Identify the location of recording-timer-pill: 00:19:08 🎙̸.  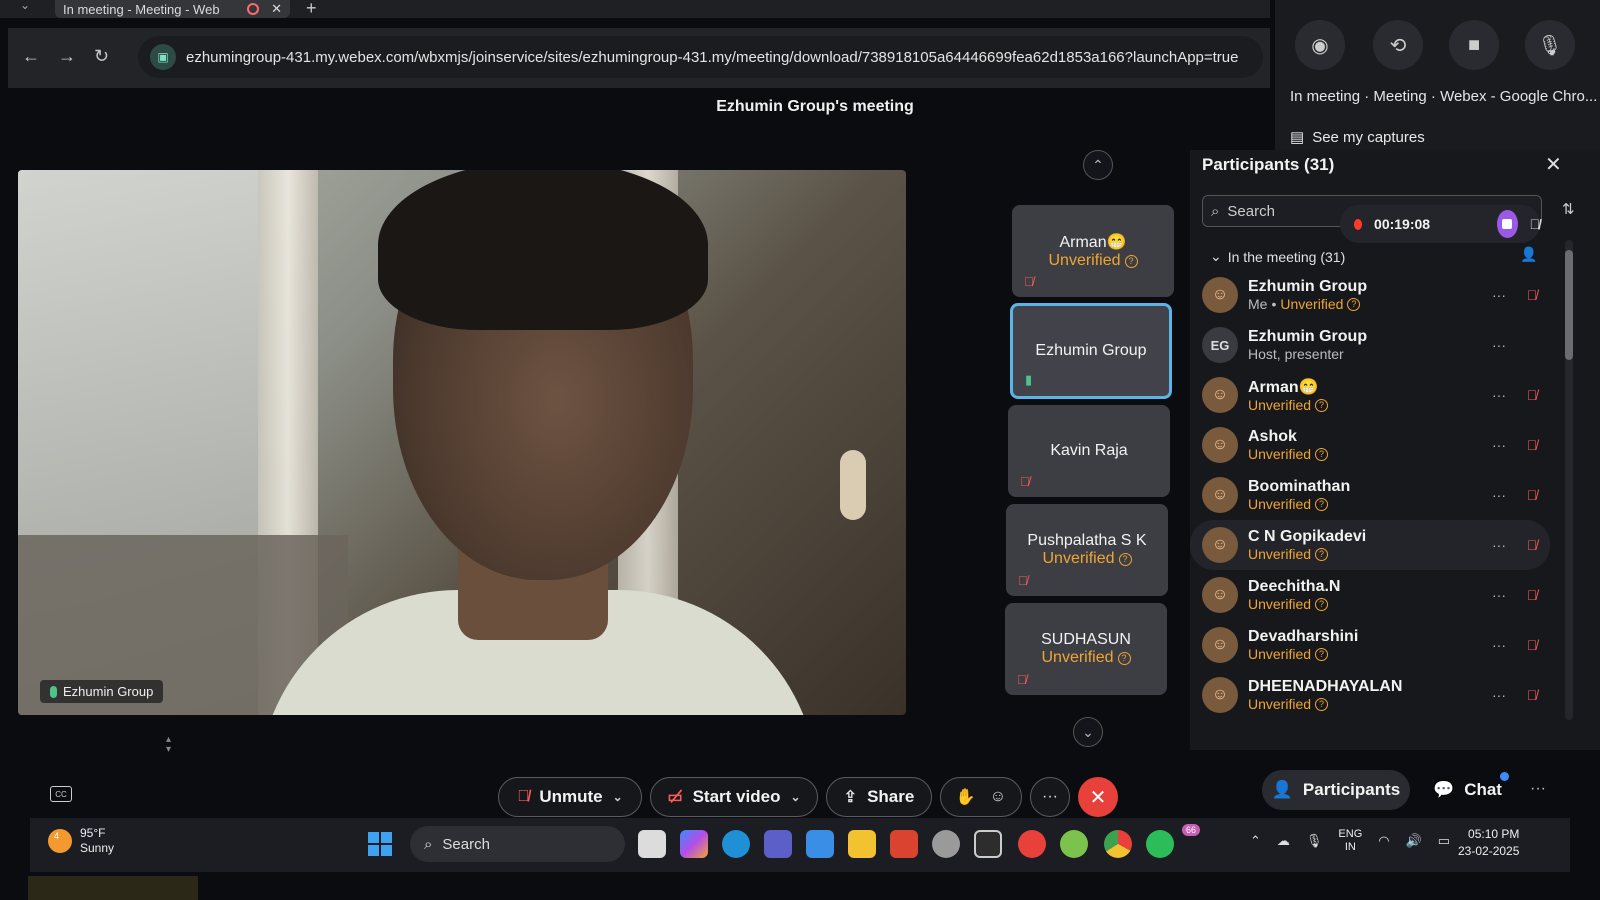
(1440, 224).